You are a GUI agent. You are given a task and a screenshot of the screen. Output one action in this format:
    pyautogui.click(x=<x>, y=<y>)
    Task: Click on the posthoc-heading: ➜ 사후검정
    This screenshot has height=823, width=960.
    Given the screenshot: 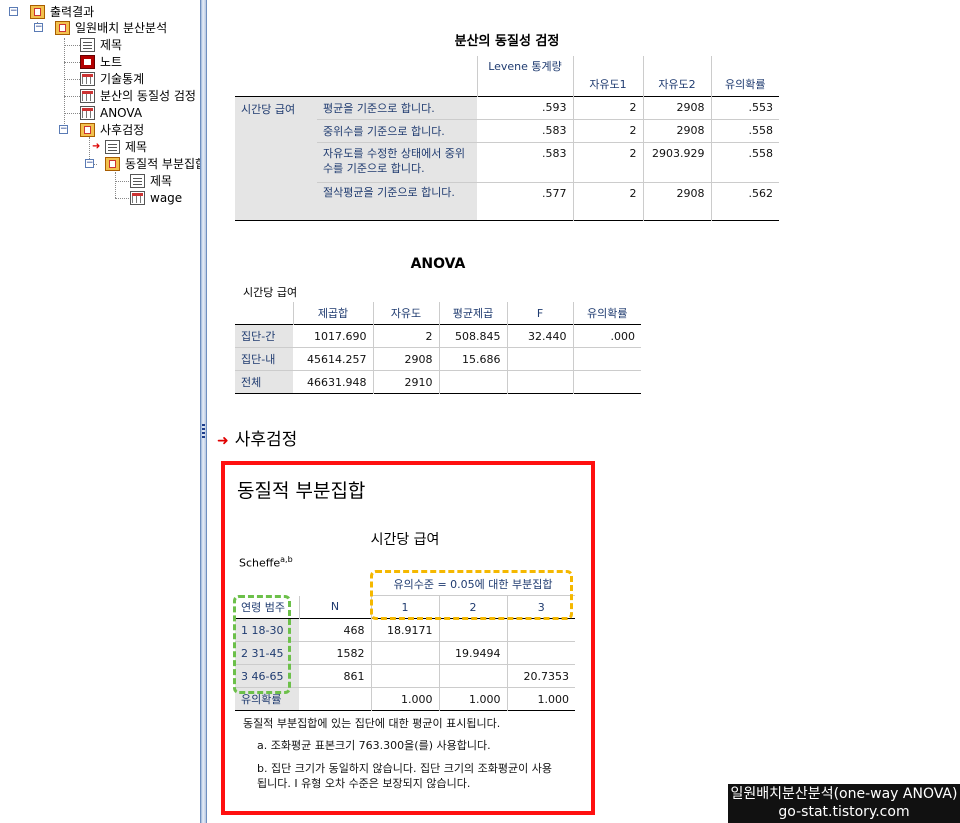 What is the action you would take?
    pyautogui.click(x=257, y=437)
    